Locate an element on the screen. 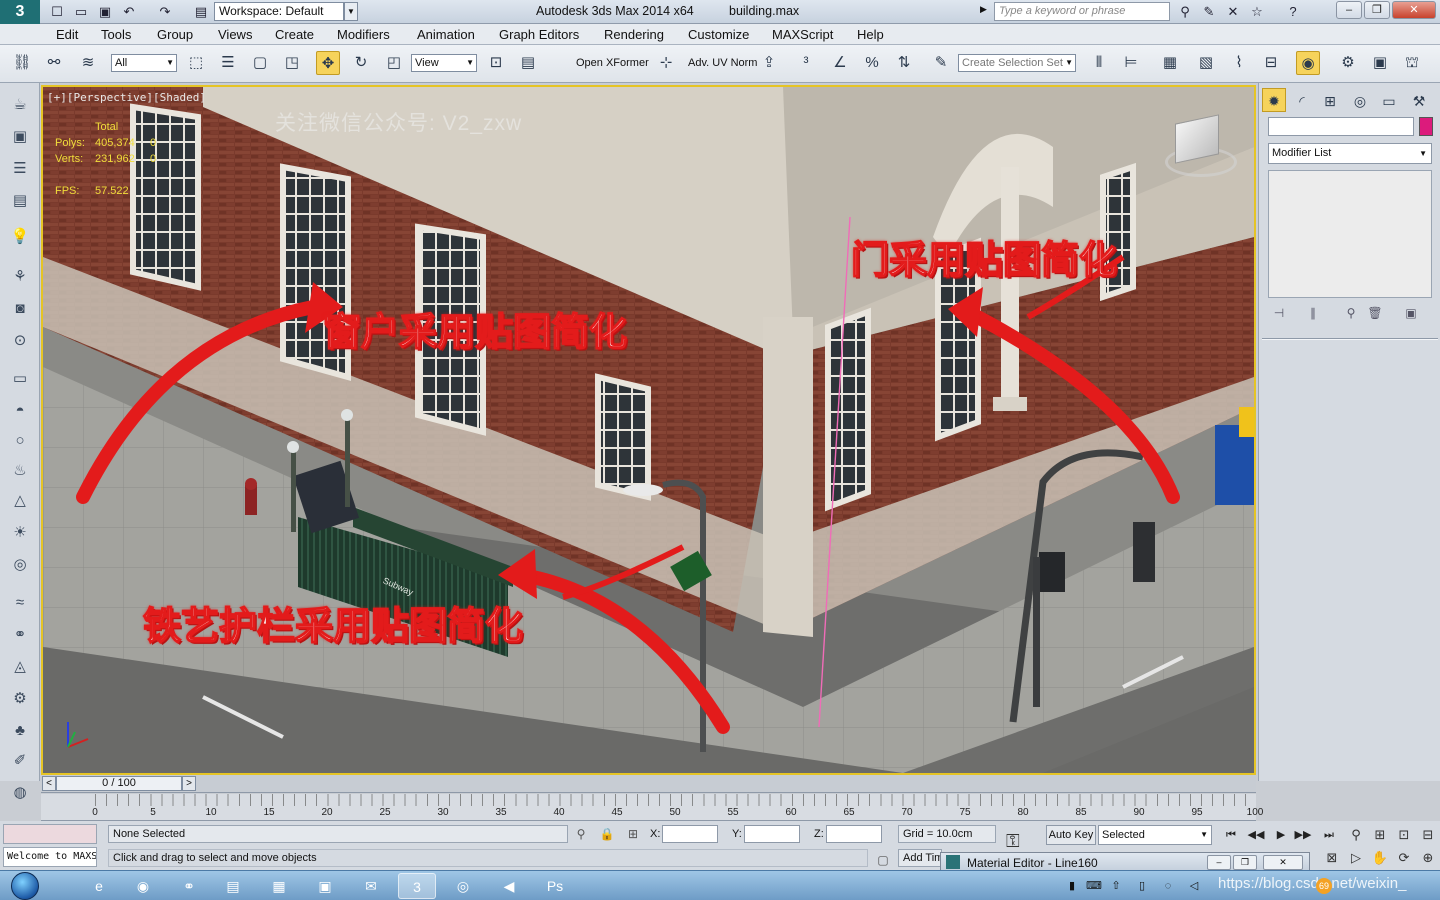  project-folder-icon: ▤ is located at coordinates (201, 12).